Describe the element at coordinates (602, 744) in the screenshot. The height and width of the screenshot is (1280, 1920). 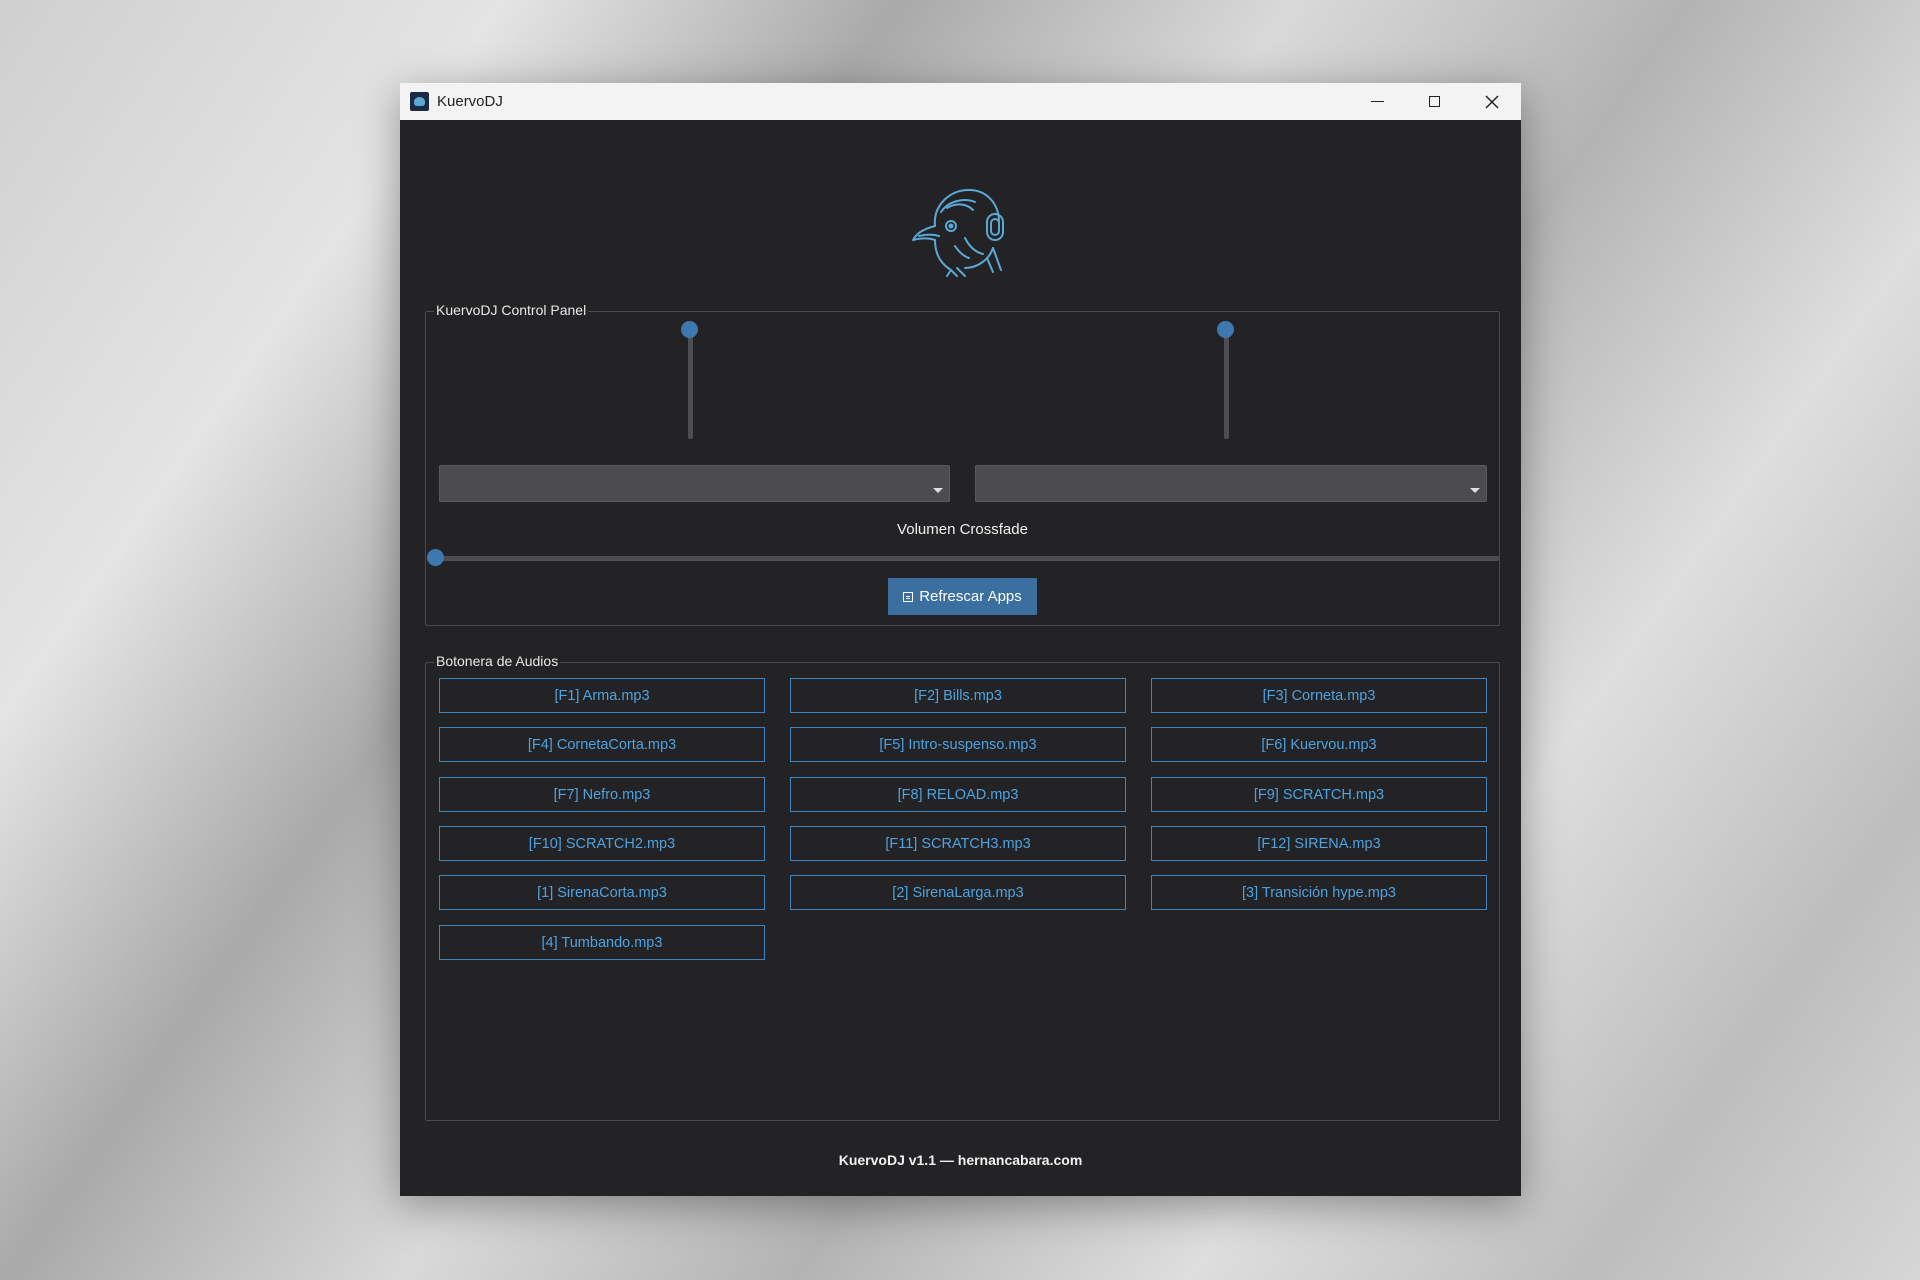
I see `audio-button-f4: [F4] CornetaCorta.mp3` at that location.